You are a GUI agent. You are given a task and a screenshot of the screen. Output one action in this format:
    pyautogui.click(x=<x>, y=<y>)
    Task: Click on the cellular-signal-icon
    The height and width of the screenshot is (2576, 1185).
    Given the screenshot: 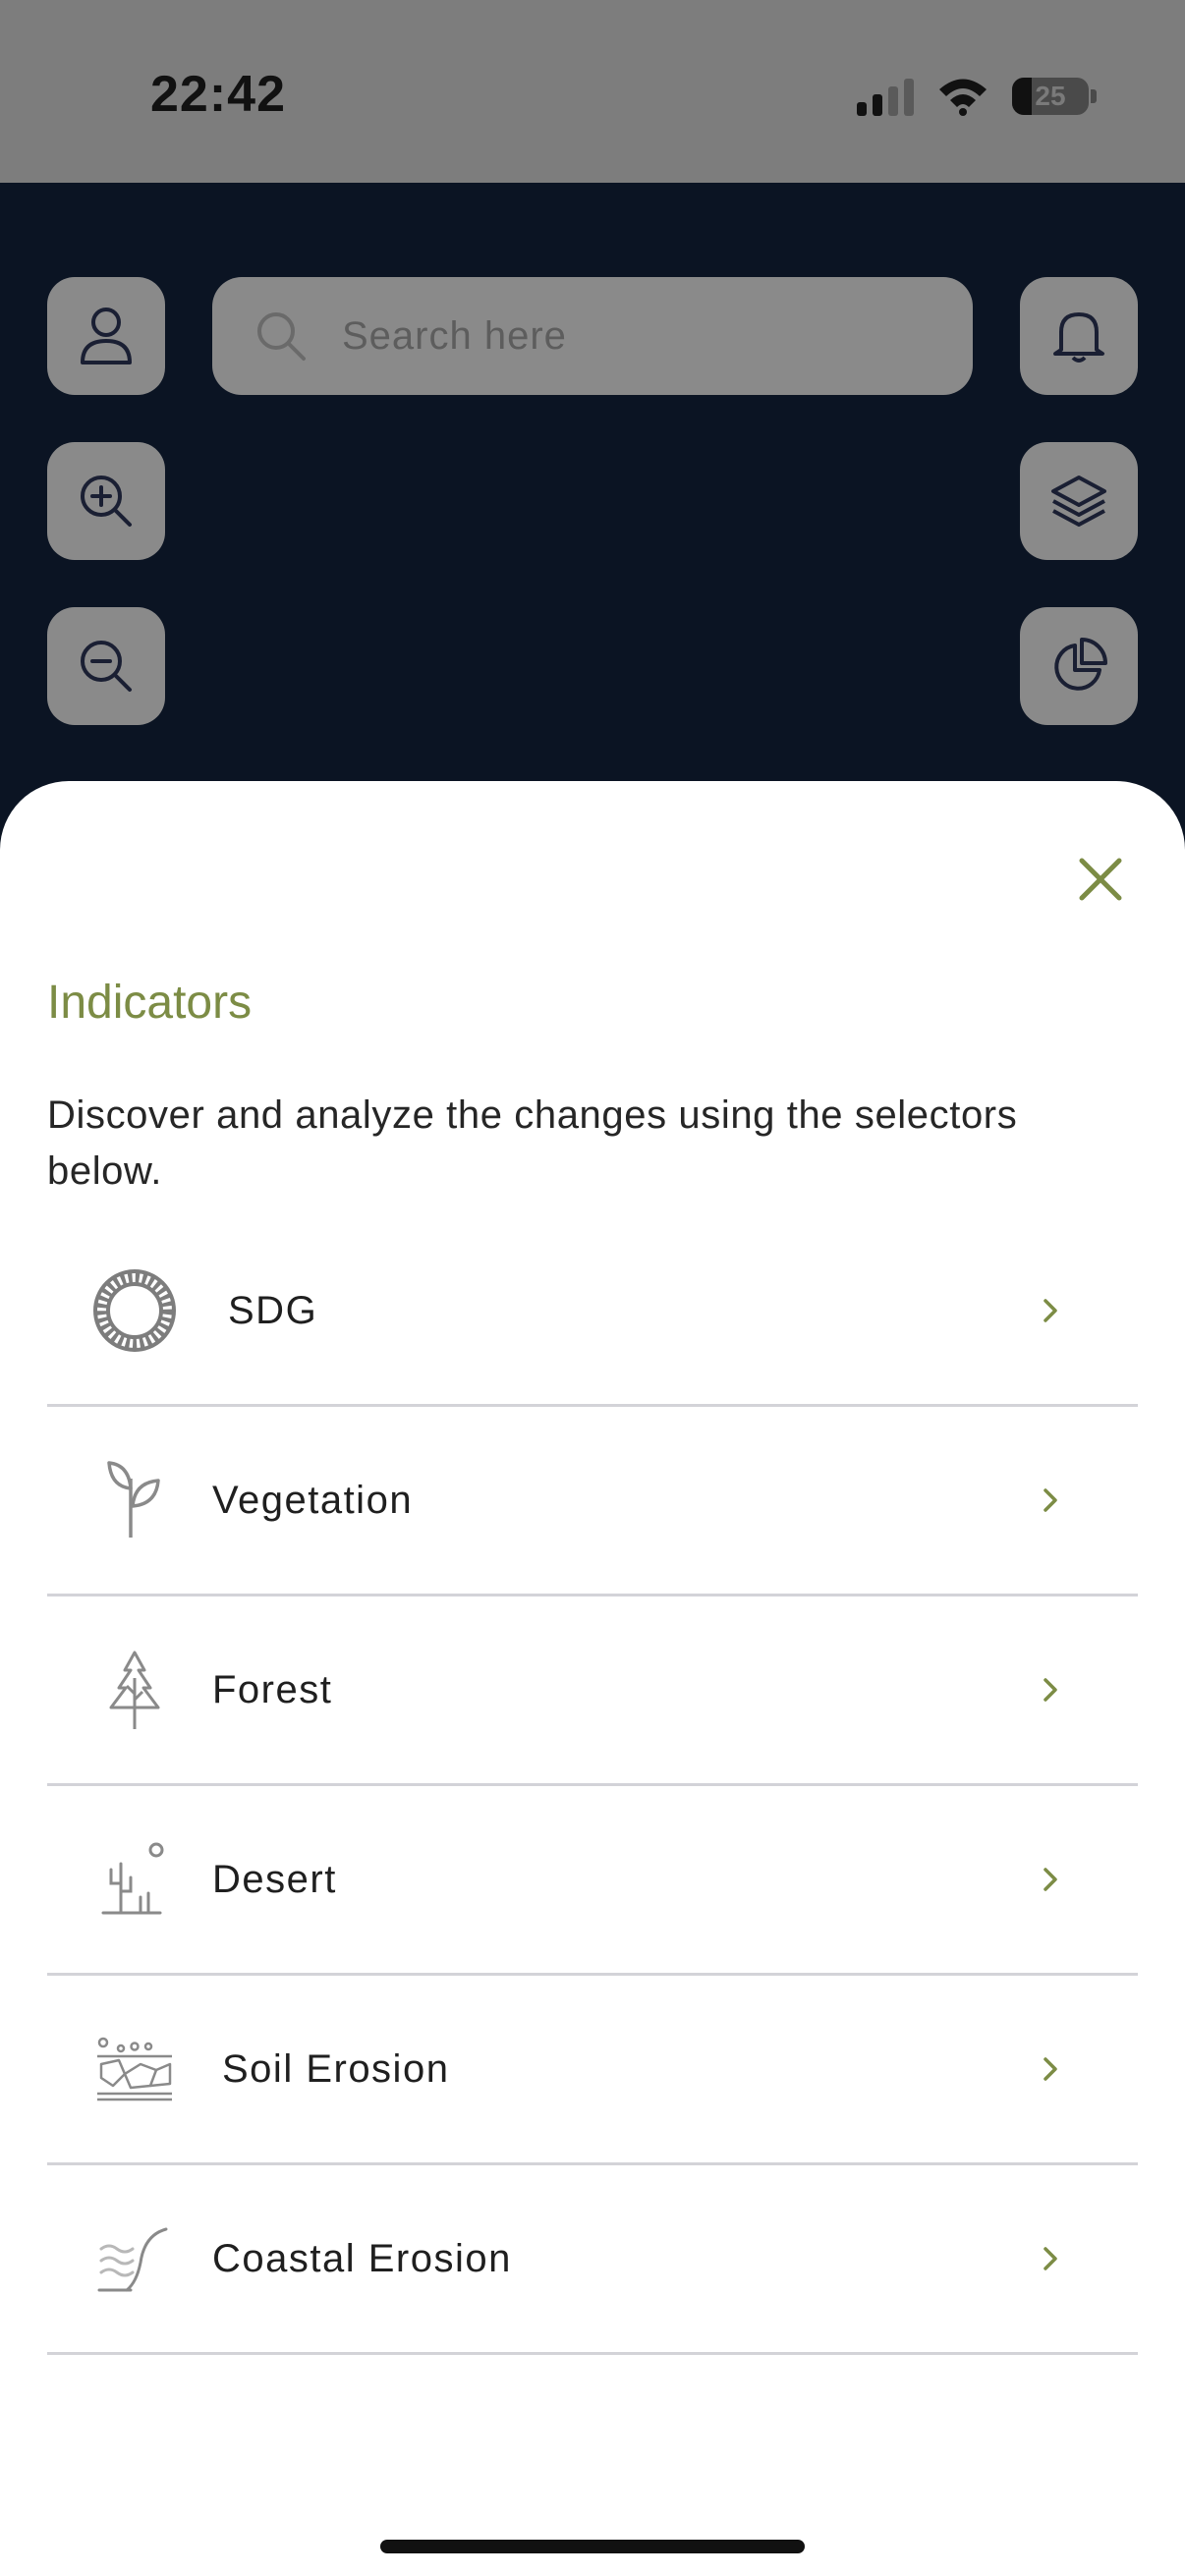 What is the action you would take?
    pyautogui.click(x=886, y=96)
    